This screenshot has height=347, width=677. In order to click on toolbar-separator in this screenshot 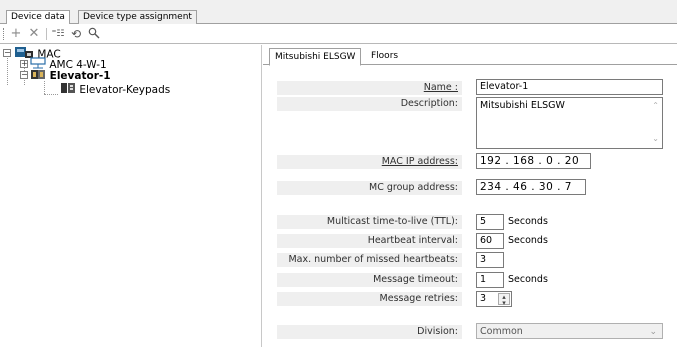, I will do `click(46, 34)`.